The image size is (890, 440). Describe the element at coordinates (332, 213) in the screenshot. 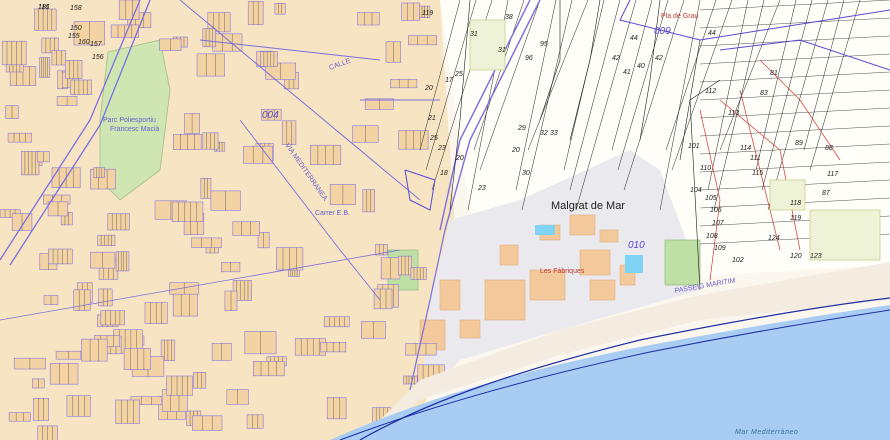

I see `street-carrer-label: Carrer E.B.` at that location.